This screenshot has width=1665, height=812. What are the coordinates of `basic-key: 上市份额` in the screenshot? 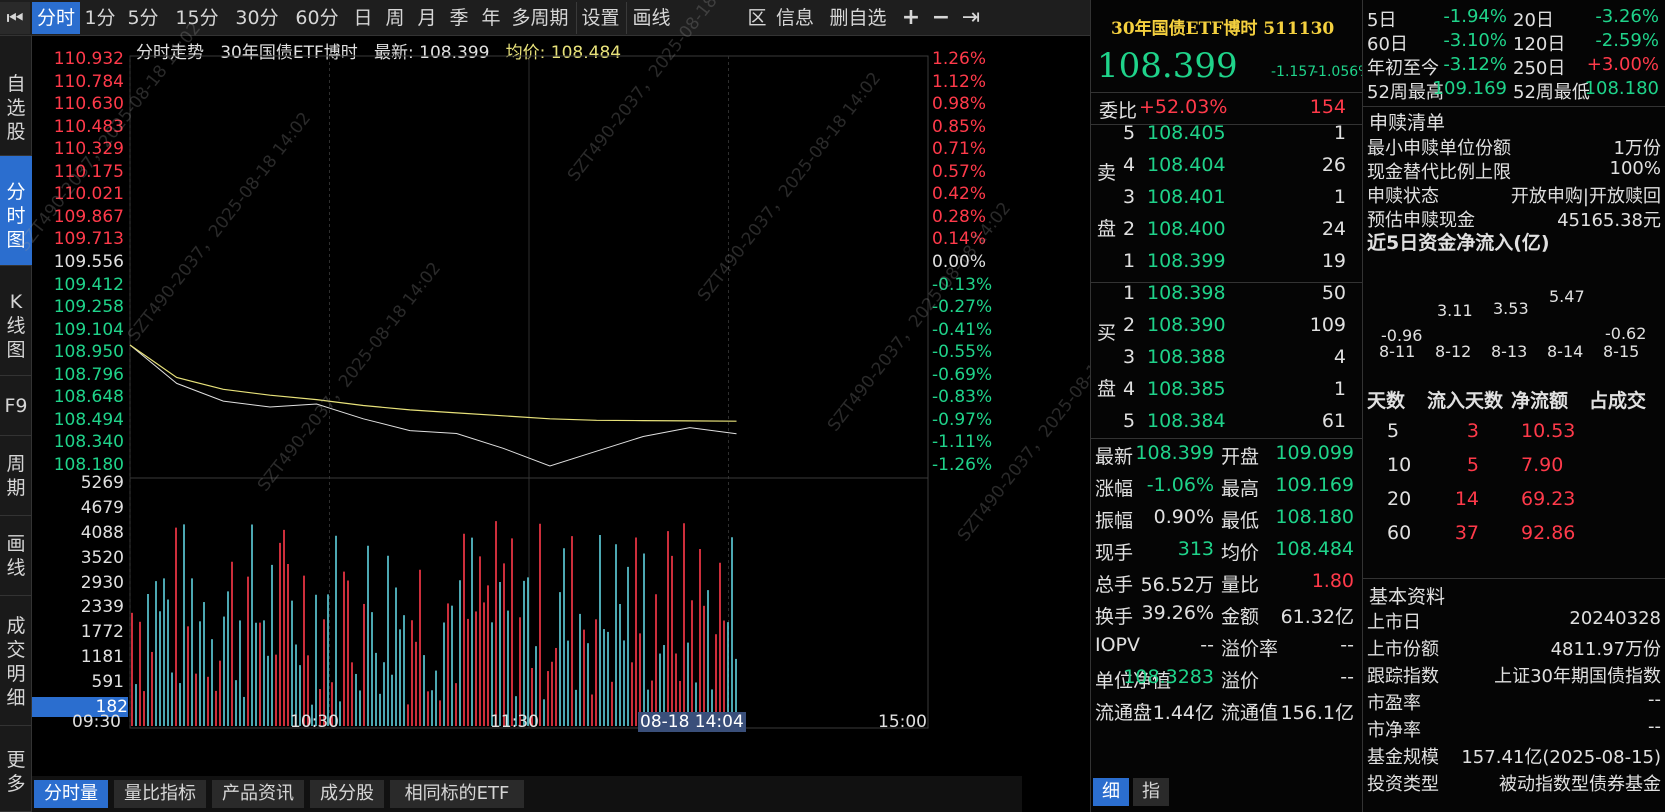 It's located at (1403, 649).